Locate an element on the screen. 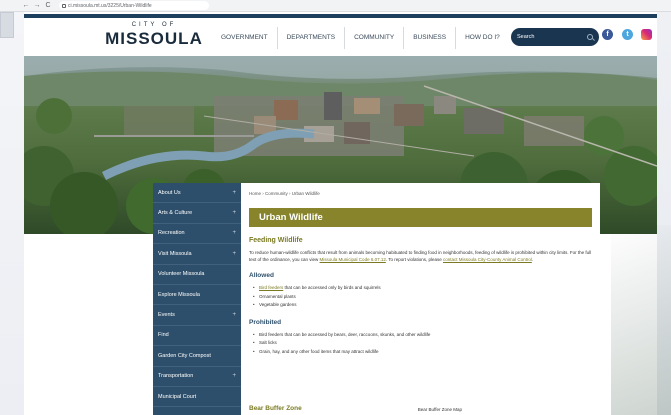  sidebar-item-recreation: Recreation + is located at coordinates (197, 234).